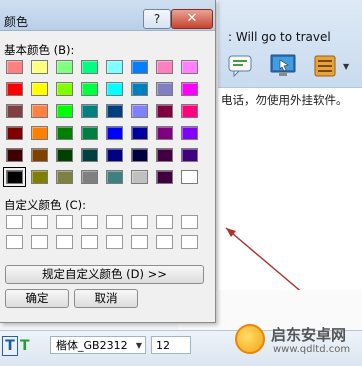  Describe the element at coordinates (241, 66) in the screenshot. I see `message-icon` at that location.